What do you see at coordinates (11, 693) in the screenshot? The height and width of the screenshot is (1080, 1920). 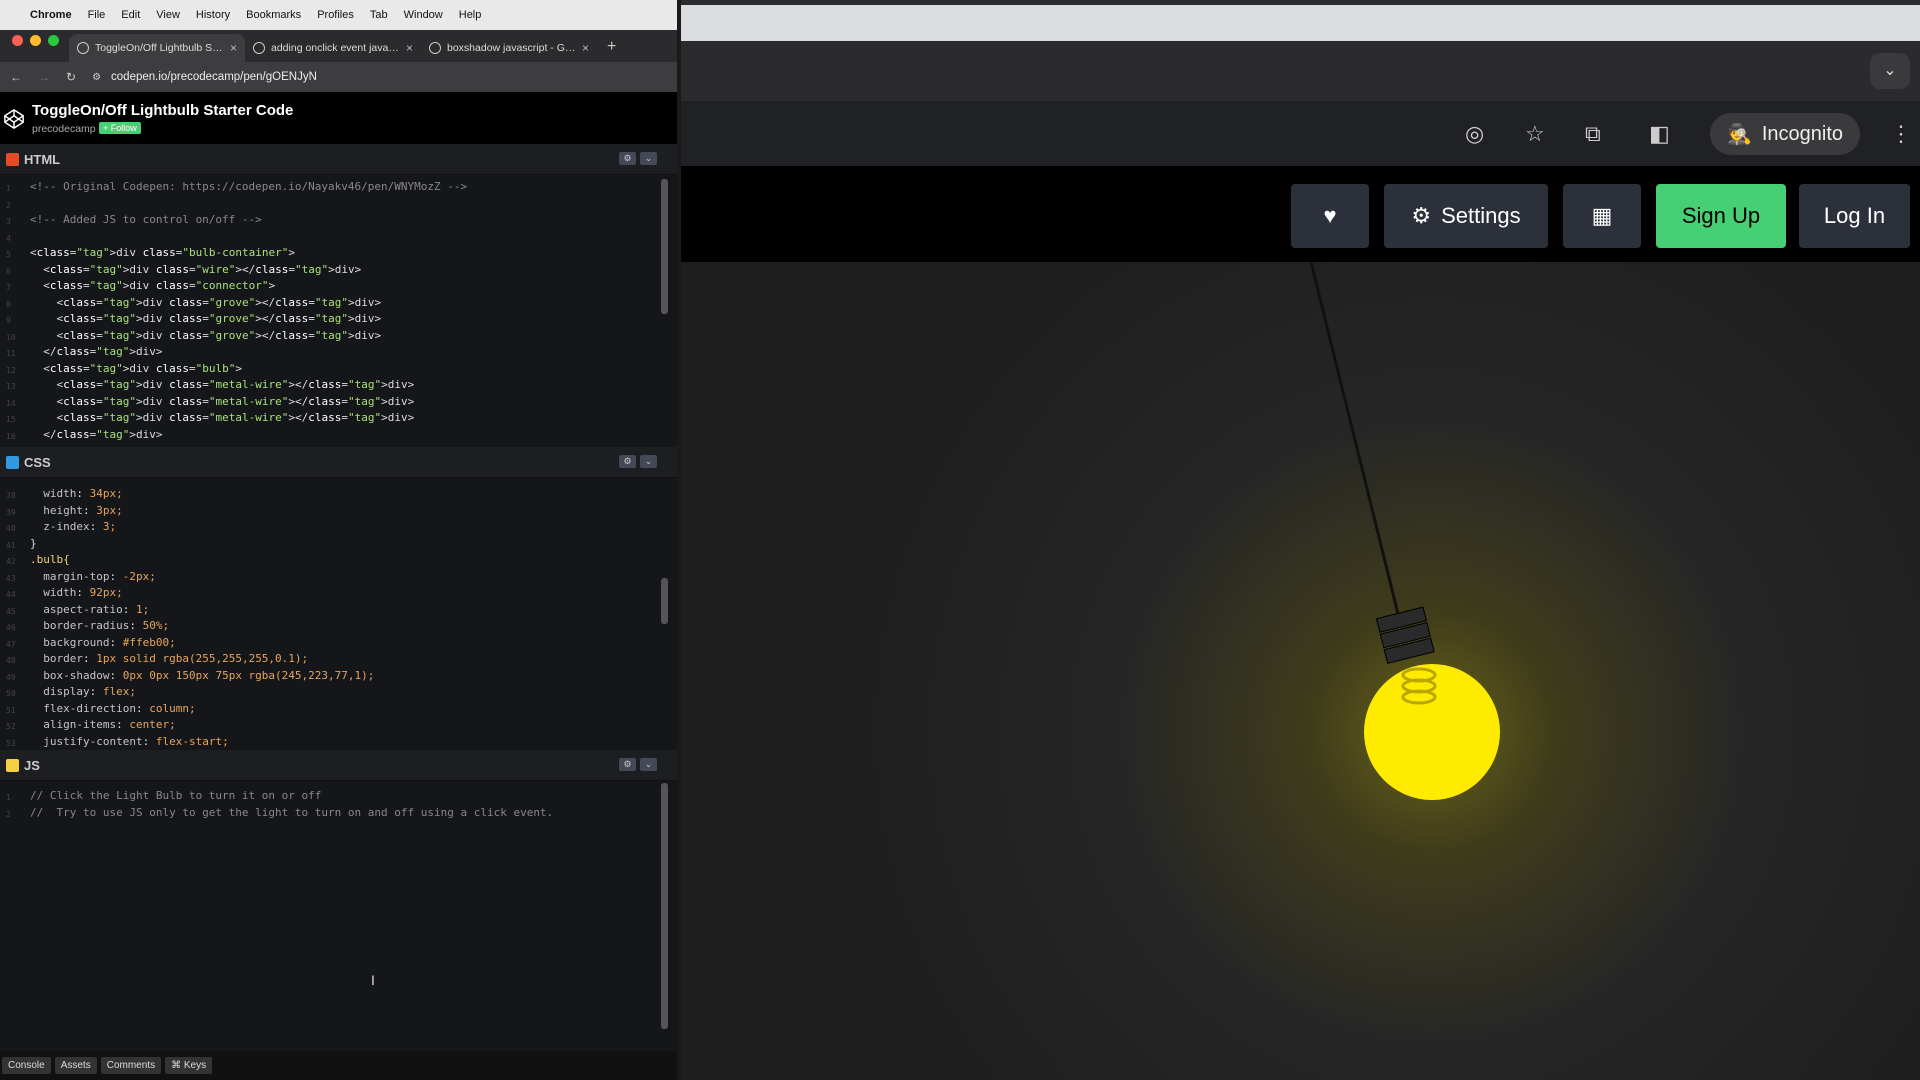 I see `line-number: 50` at bounding box center [11, 693].